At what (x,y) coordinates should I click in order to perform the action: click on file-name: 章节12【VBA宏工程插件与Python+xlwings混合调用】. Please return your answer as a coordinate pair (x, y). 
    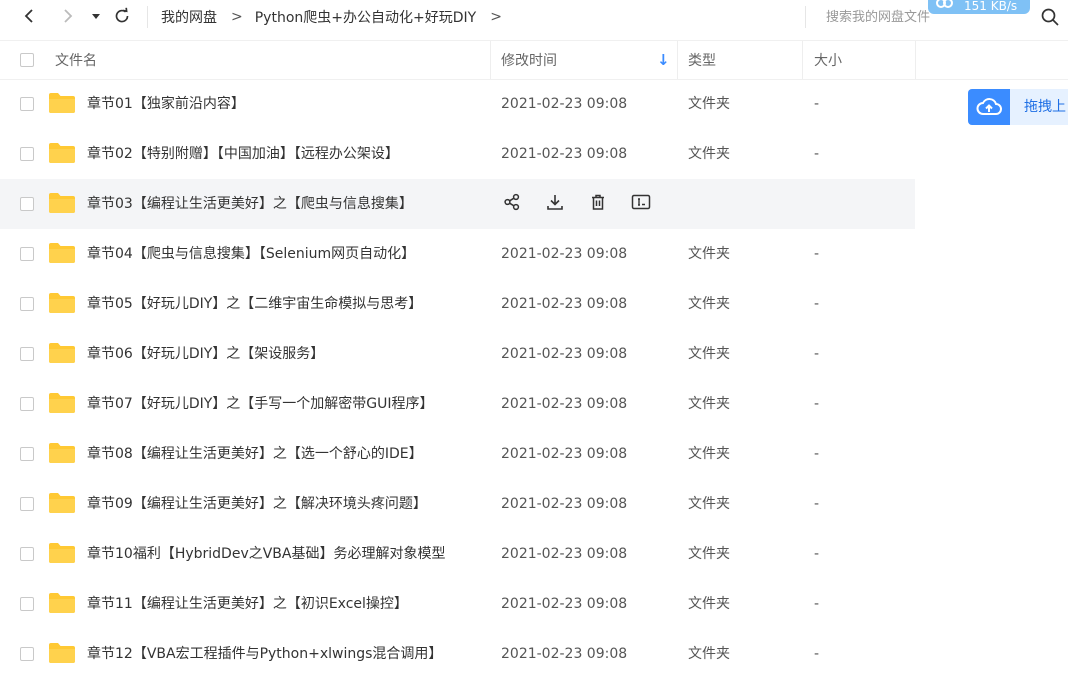
    Looking at the image, I should click on (264, 654).